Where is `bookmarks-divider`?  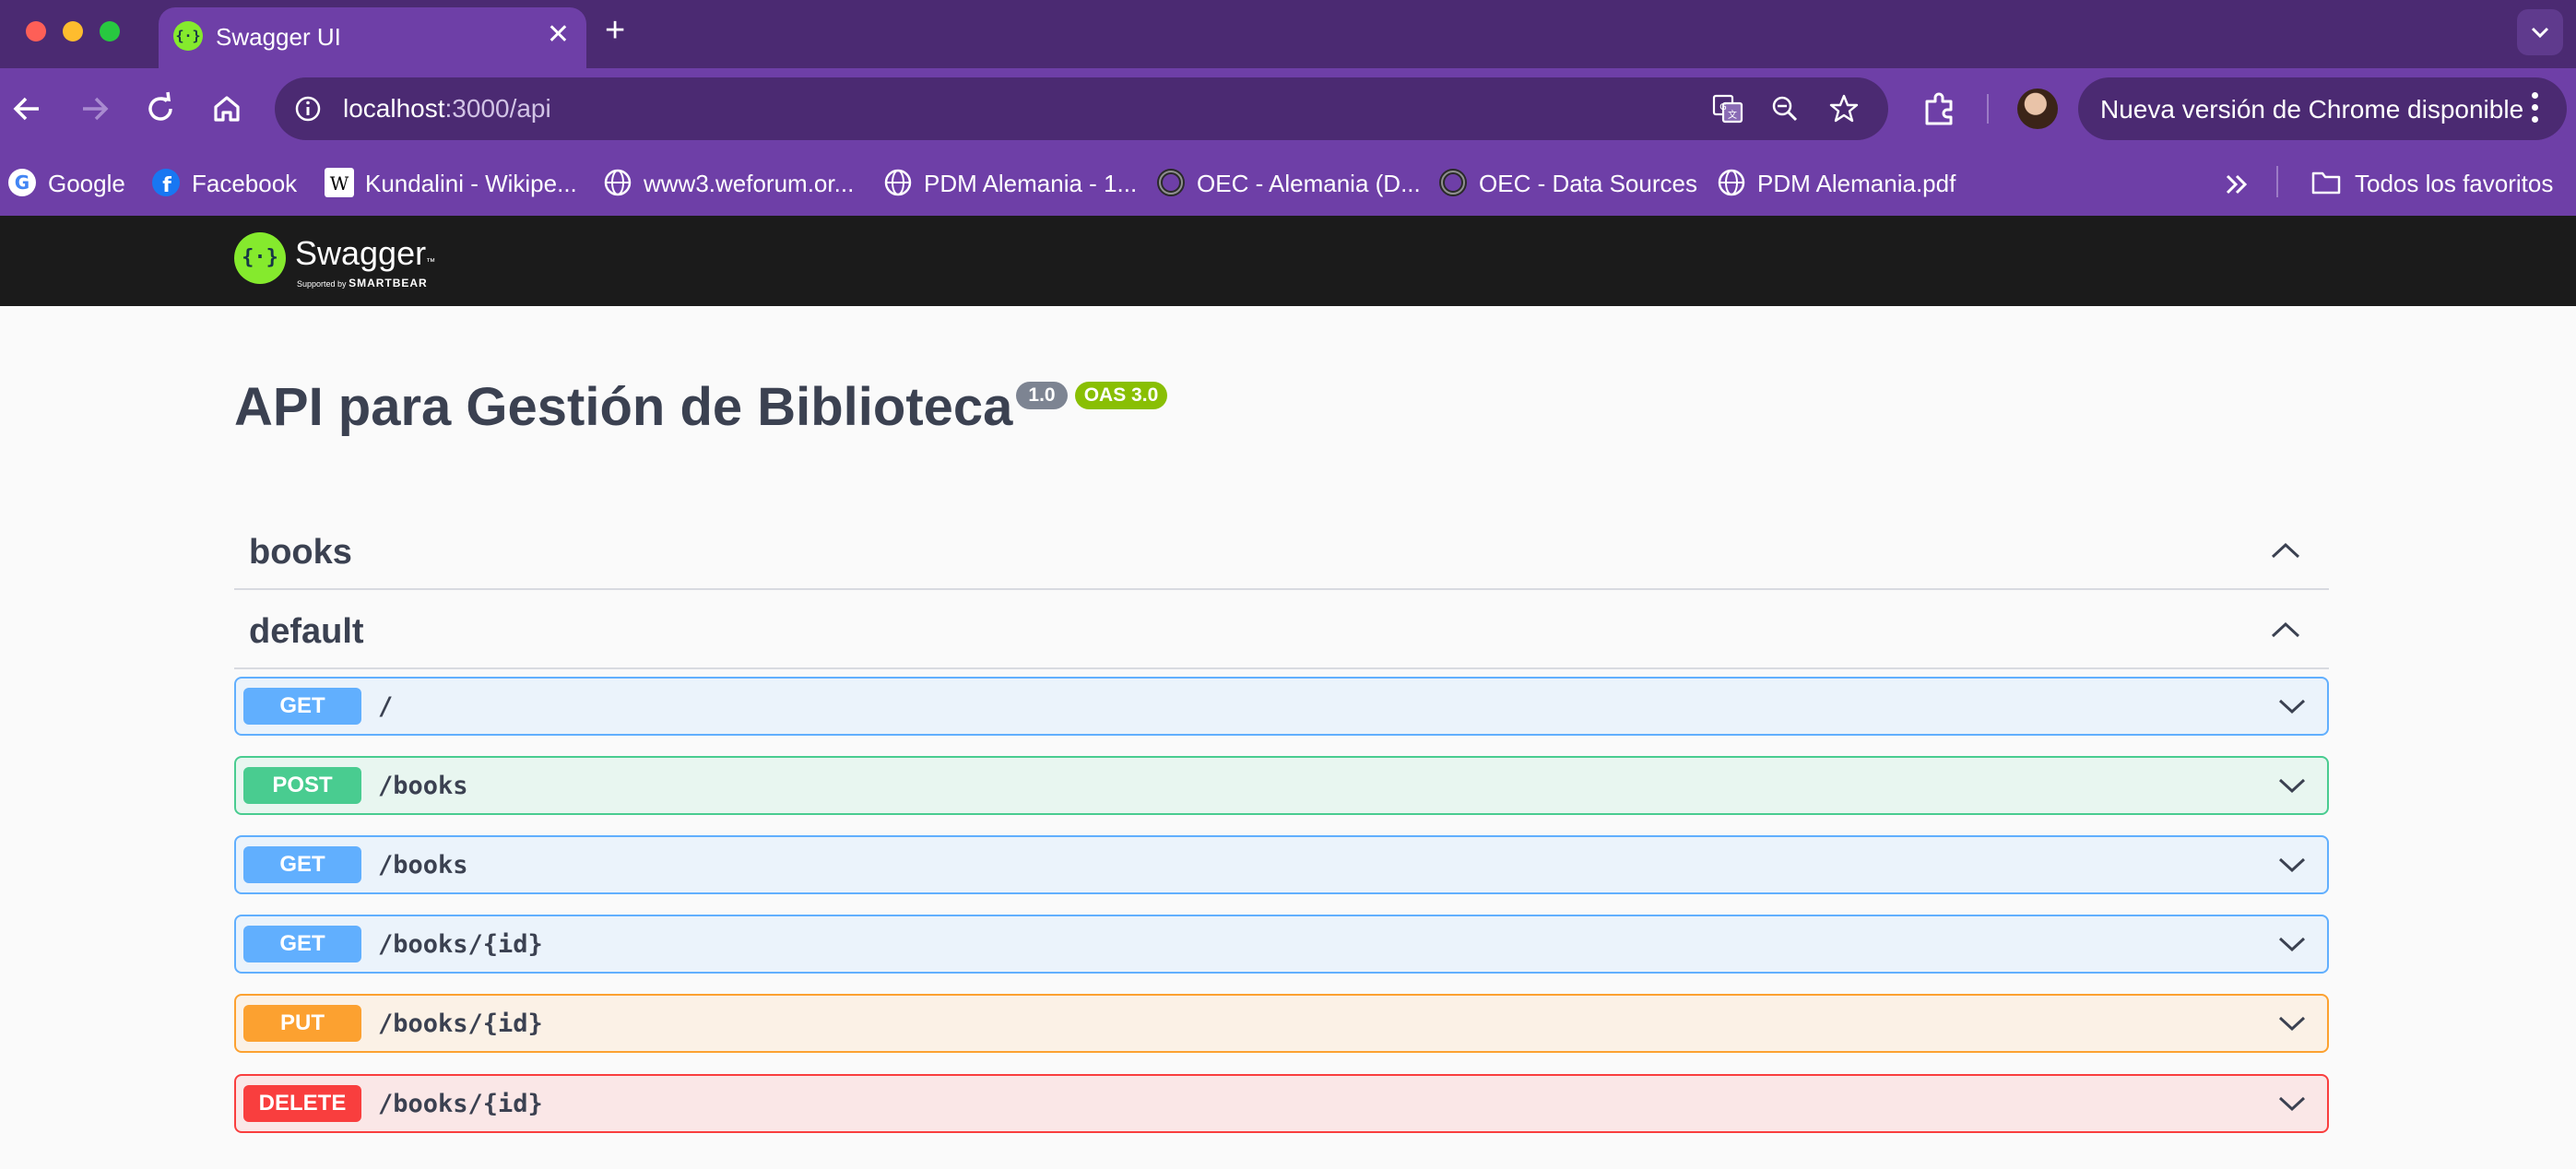
bookmarks-divider is located at coordinates (2277, 182).